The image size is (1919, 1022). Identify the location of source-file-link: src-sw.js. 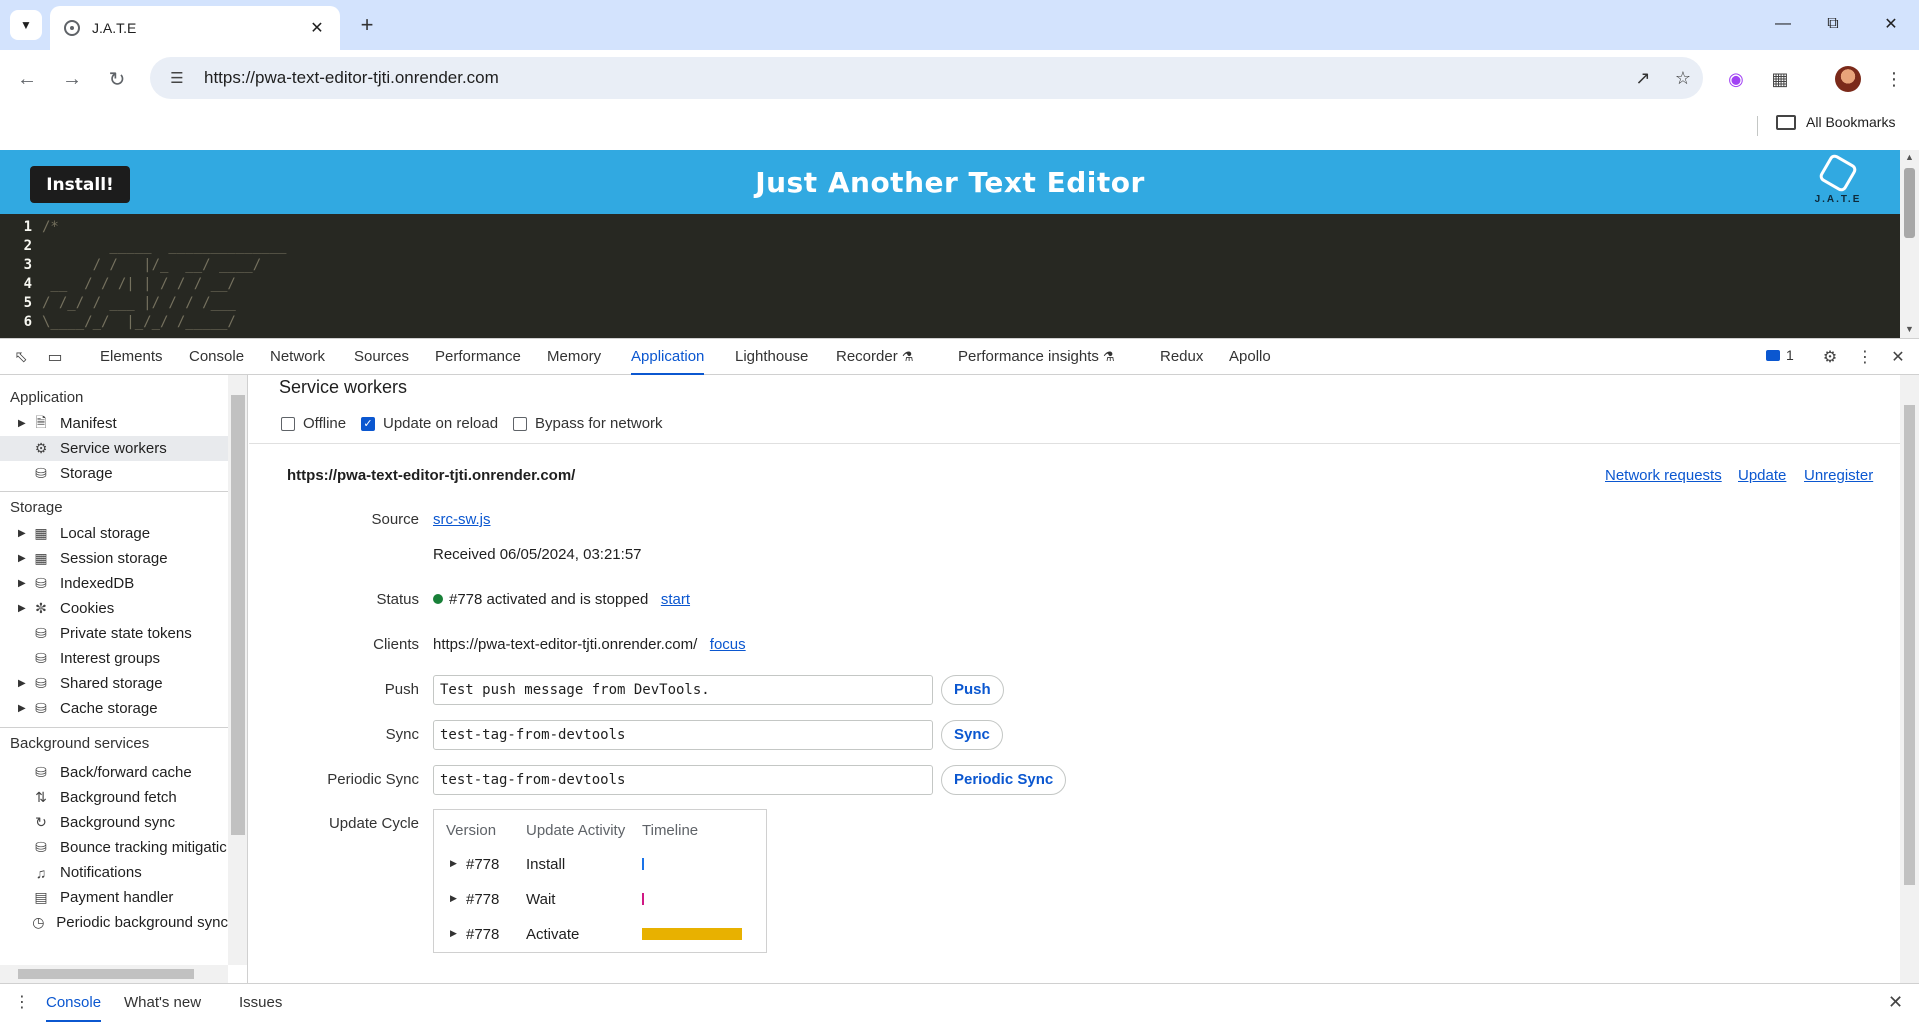
(462, 519).